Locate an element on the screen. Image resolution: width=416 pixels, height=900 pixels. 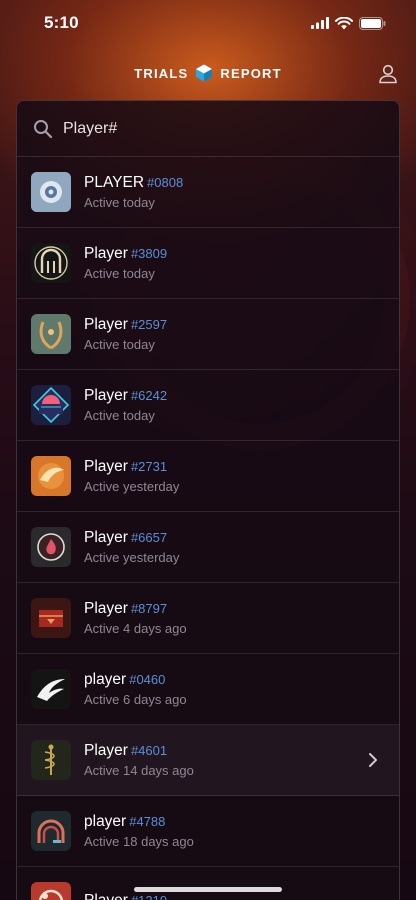
player-name-line: Player #8797 is located at coordinates (135, 609).